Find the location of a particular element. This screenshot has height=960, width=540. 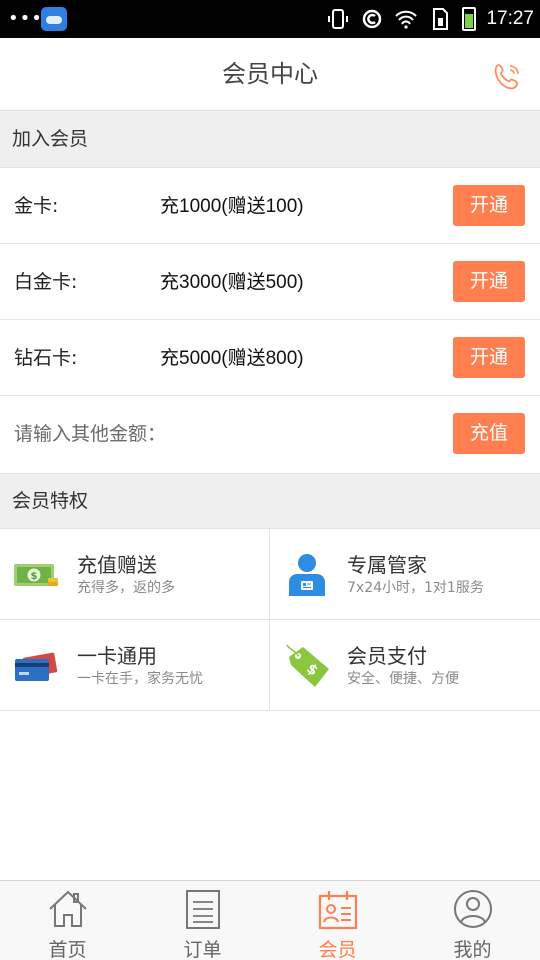

recharge-button: 充值 is located at coordinates (489, 433).